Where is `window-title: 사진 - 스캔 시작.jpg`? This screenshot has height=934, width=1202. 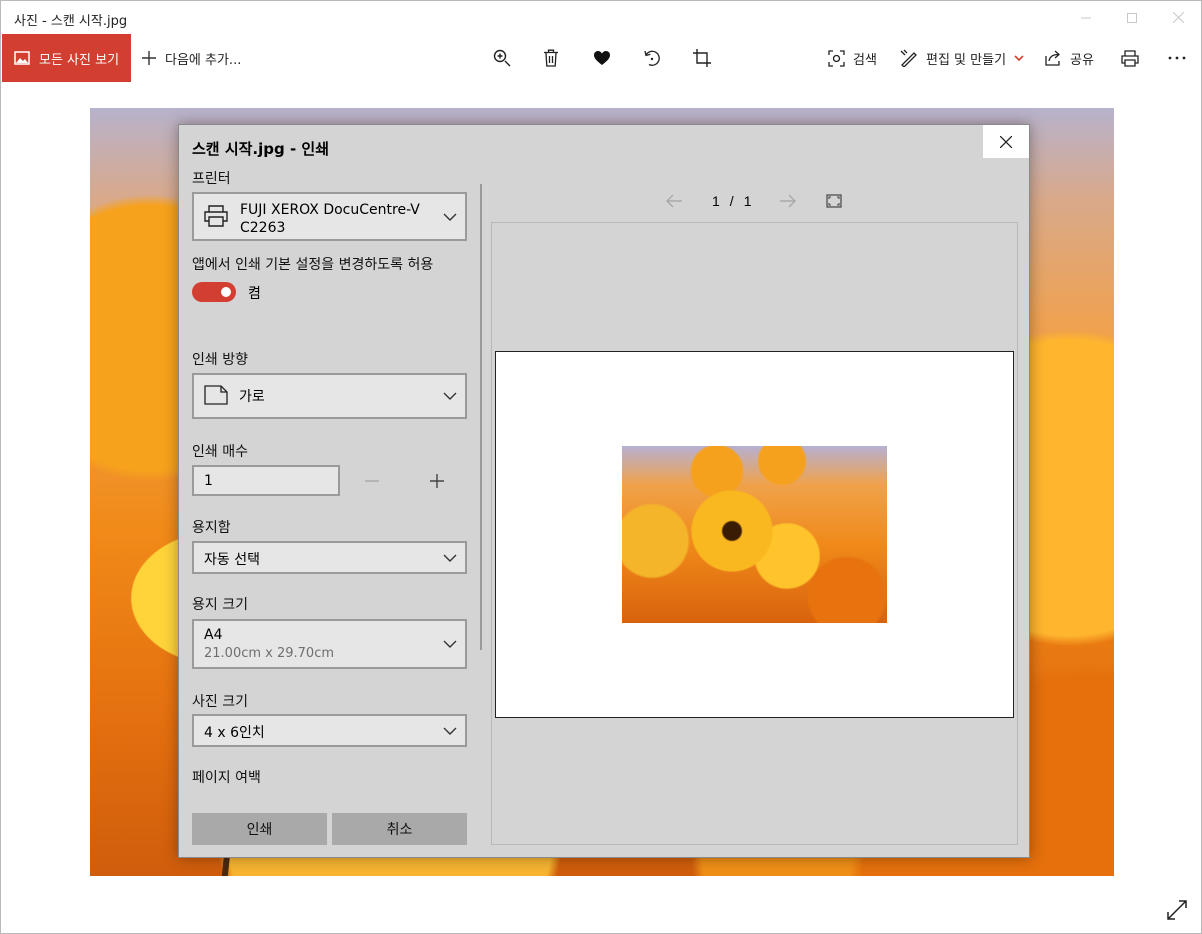
window-title: 사진 - 스캔 시작.jpg is located at coordinates (71, 21).